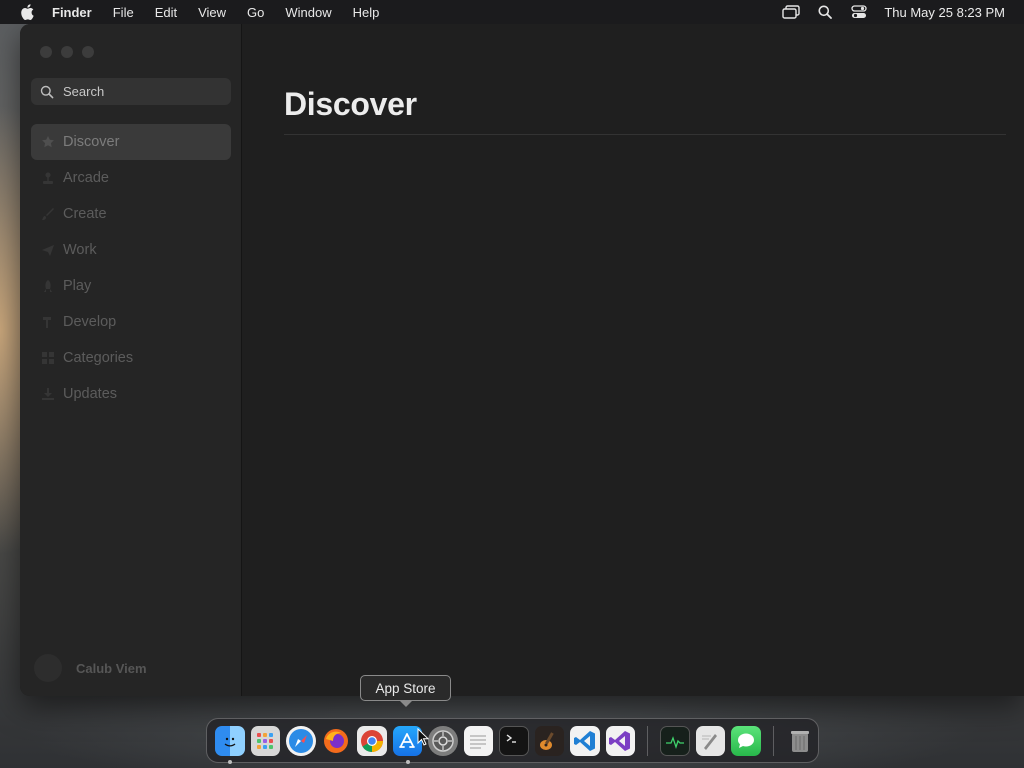 Image resolution: width=1024 pixels, height=768 pixels. I want to click on activity-monitor-icon, so click(675, 740).